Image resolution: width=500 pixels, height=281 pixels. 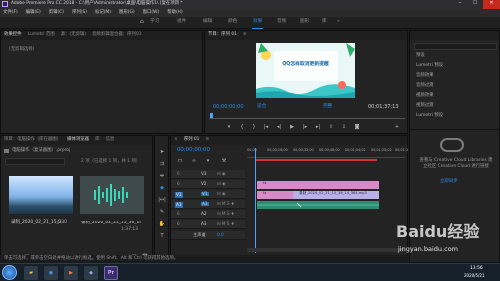 What do you see at coordinates (324, 22) in the screenshot?
I see `workspace-libraries: 库` at bounding box center [324, 22].